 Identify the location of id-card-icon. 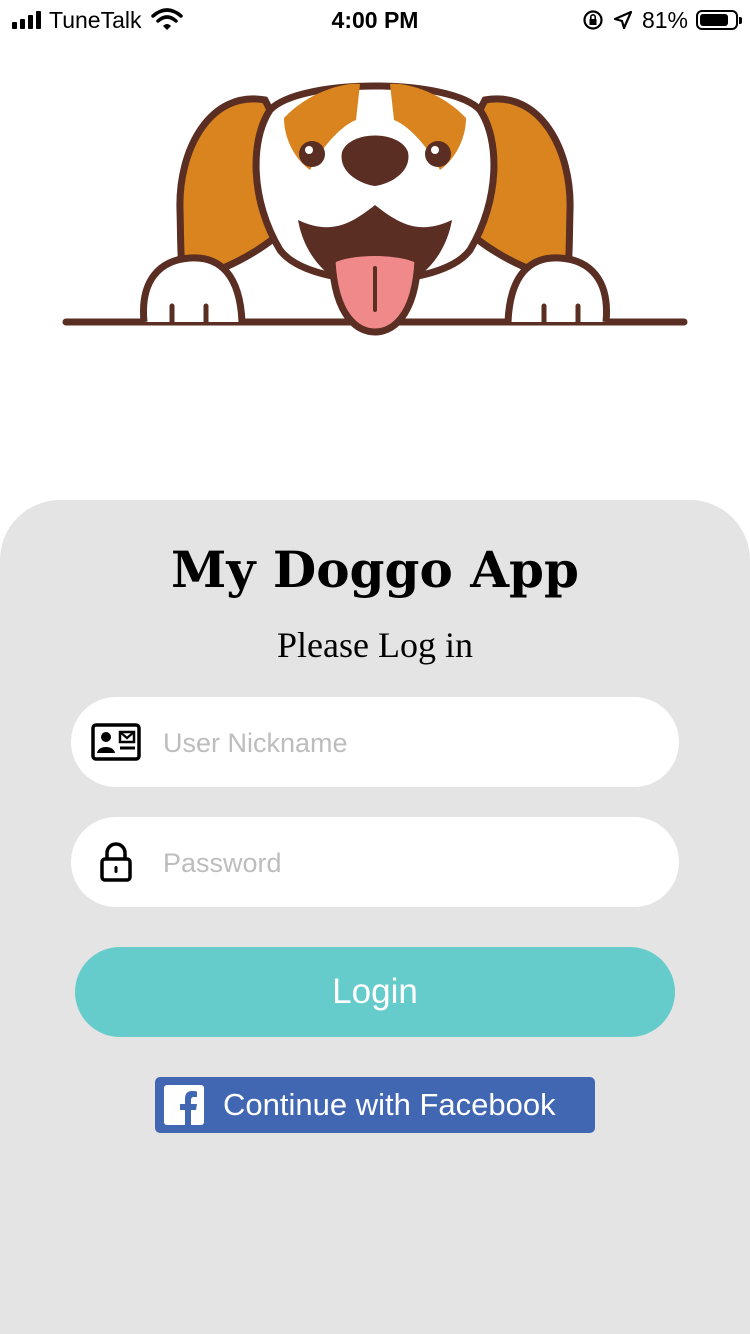
(116, 742).